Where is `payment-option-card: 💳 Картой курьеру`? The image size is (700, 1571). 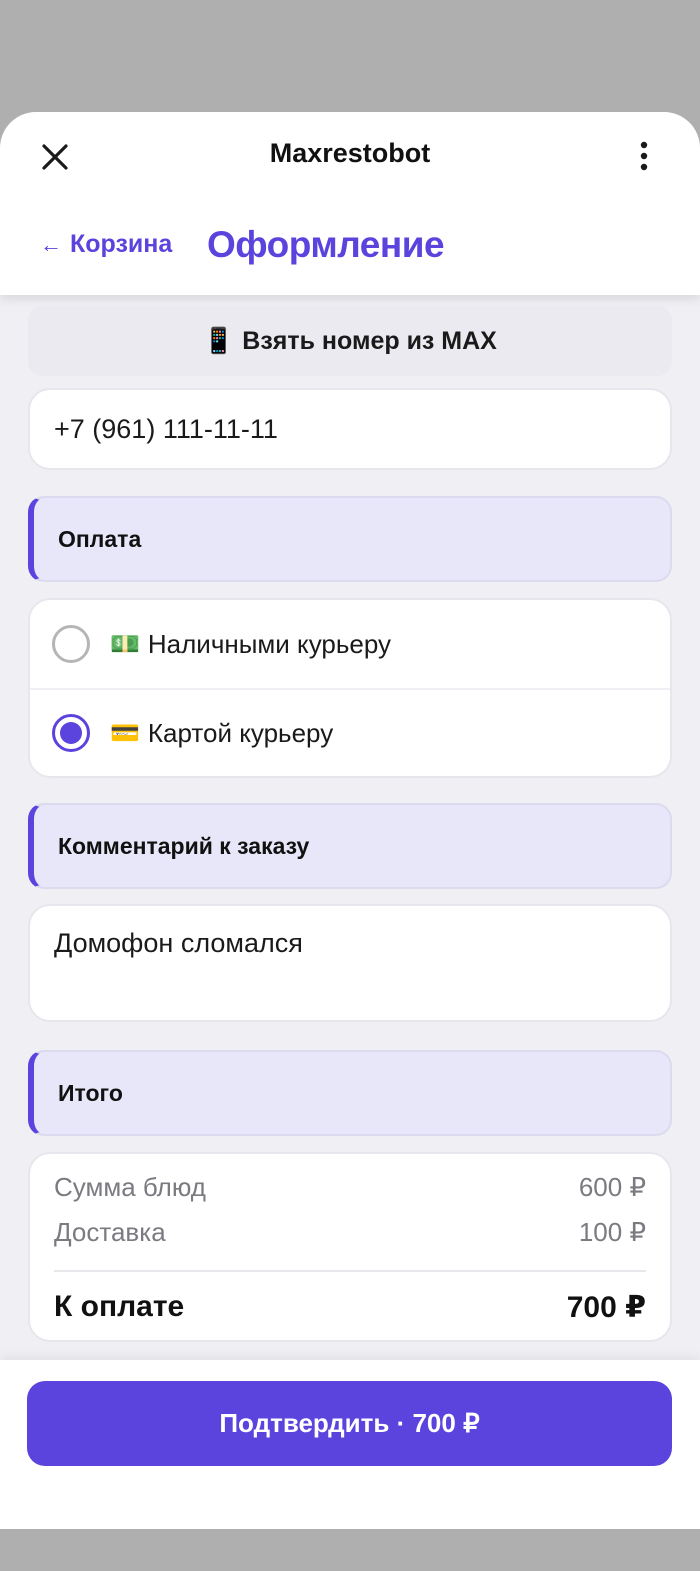
payment-option-card: 💳 Картой курьеру is located at coordinates (350, 732).